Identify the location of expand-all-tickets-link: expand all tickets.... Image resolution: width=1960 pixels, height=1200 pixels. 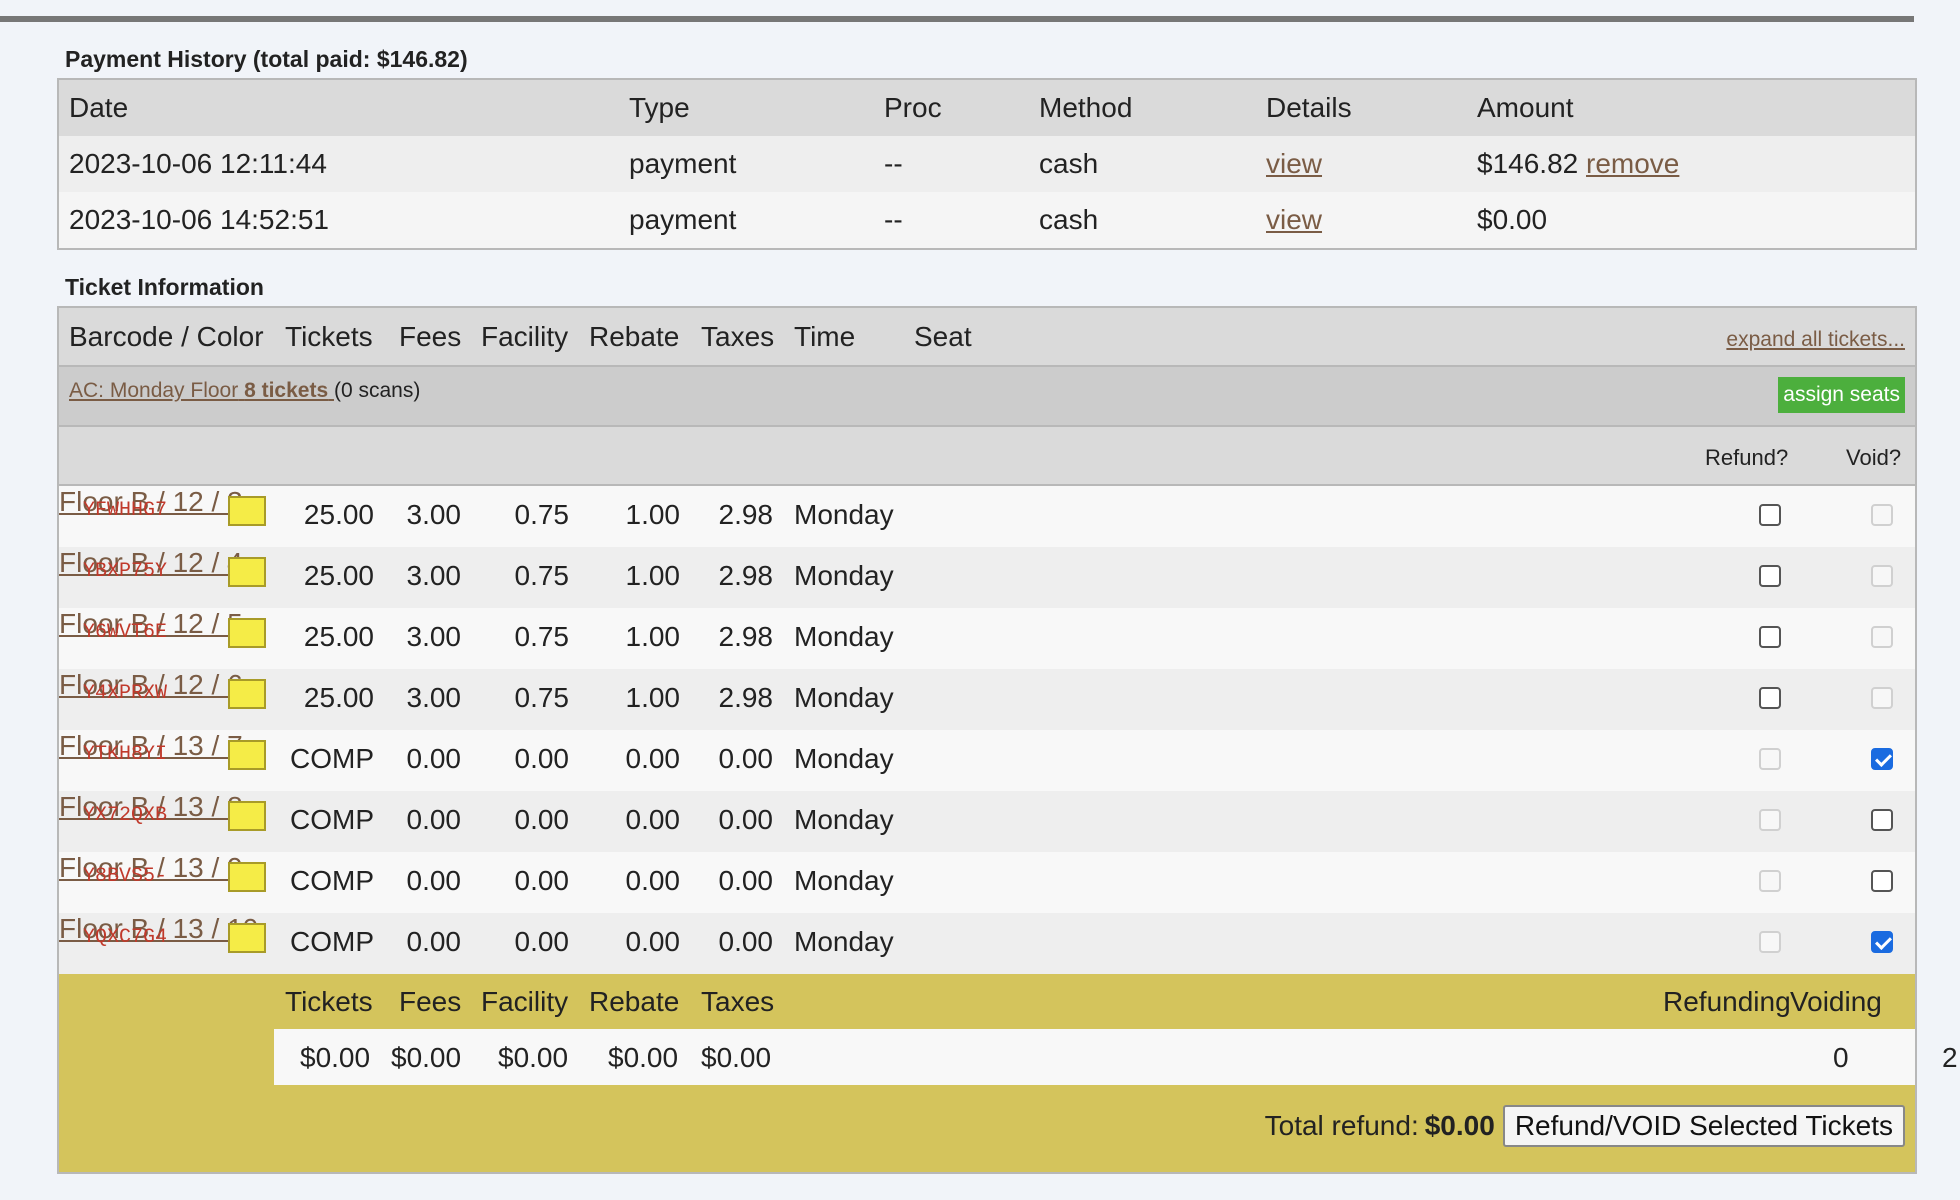
(1815, 340).